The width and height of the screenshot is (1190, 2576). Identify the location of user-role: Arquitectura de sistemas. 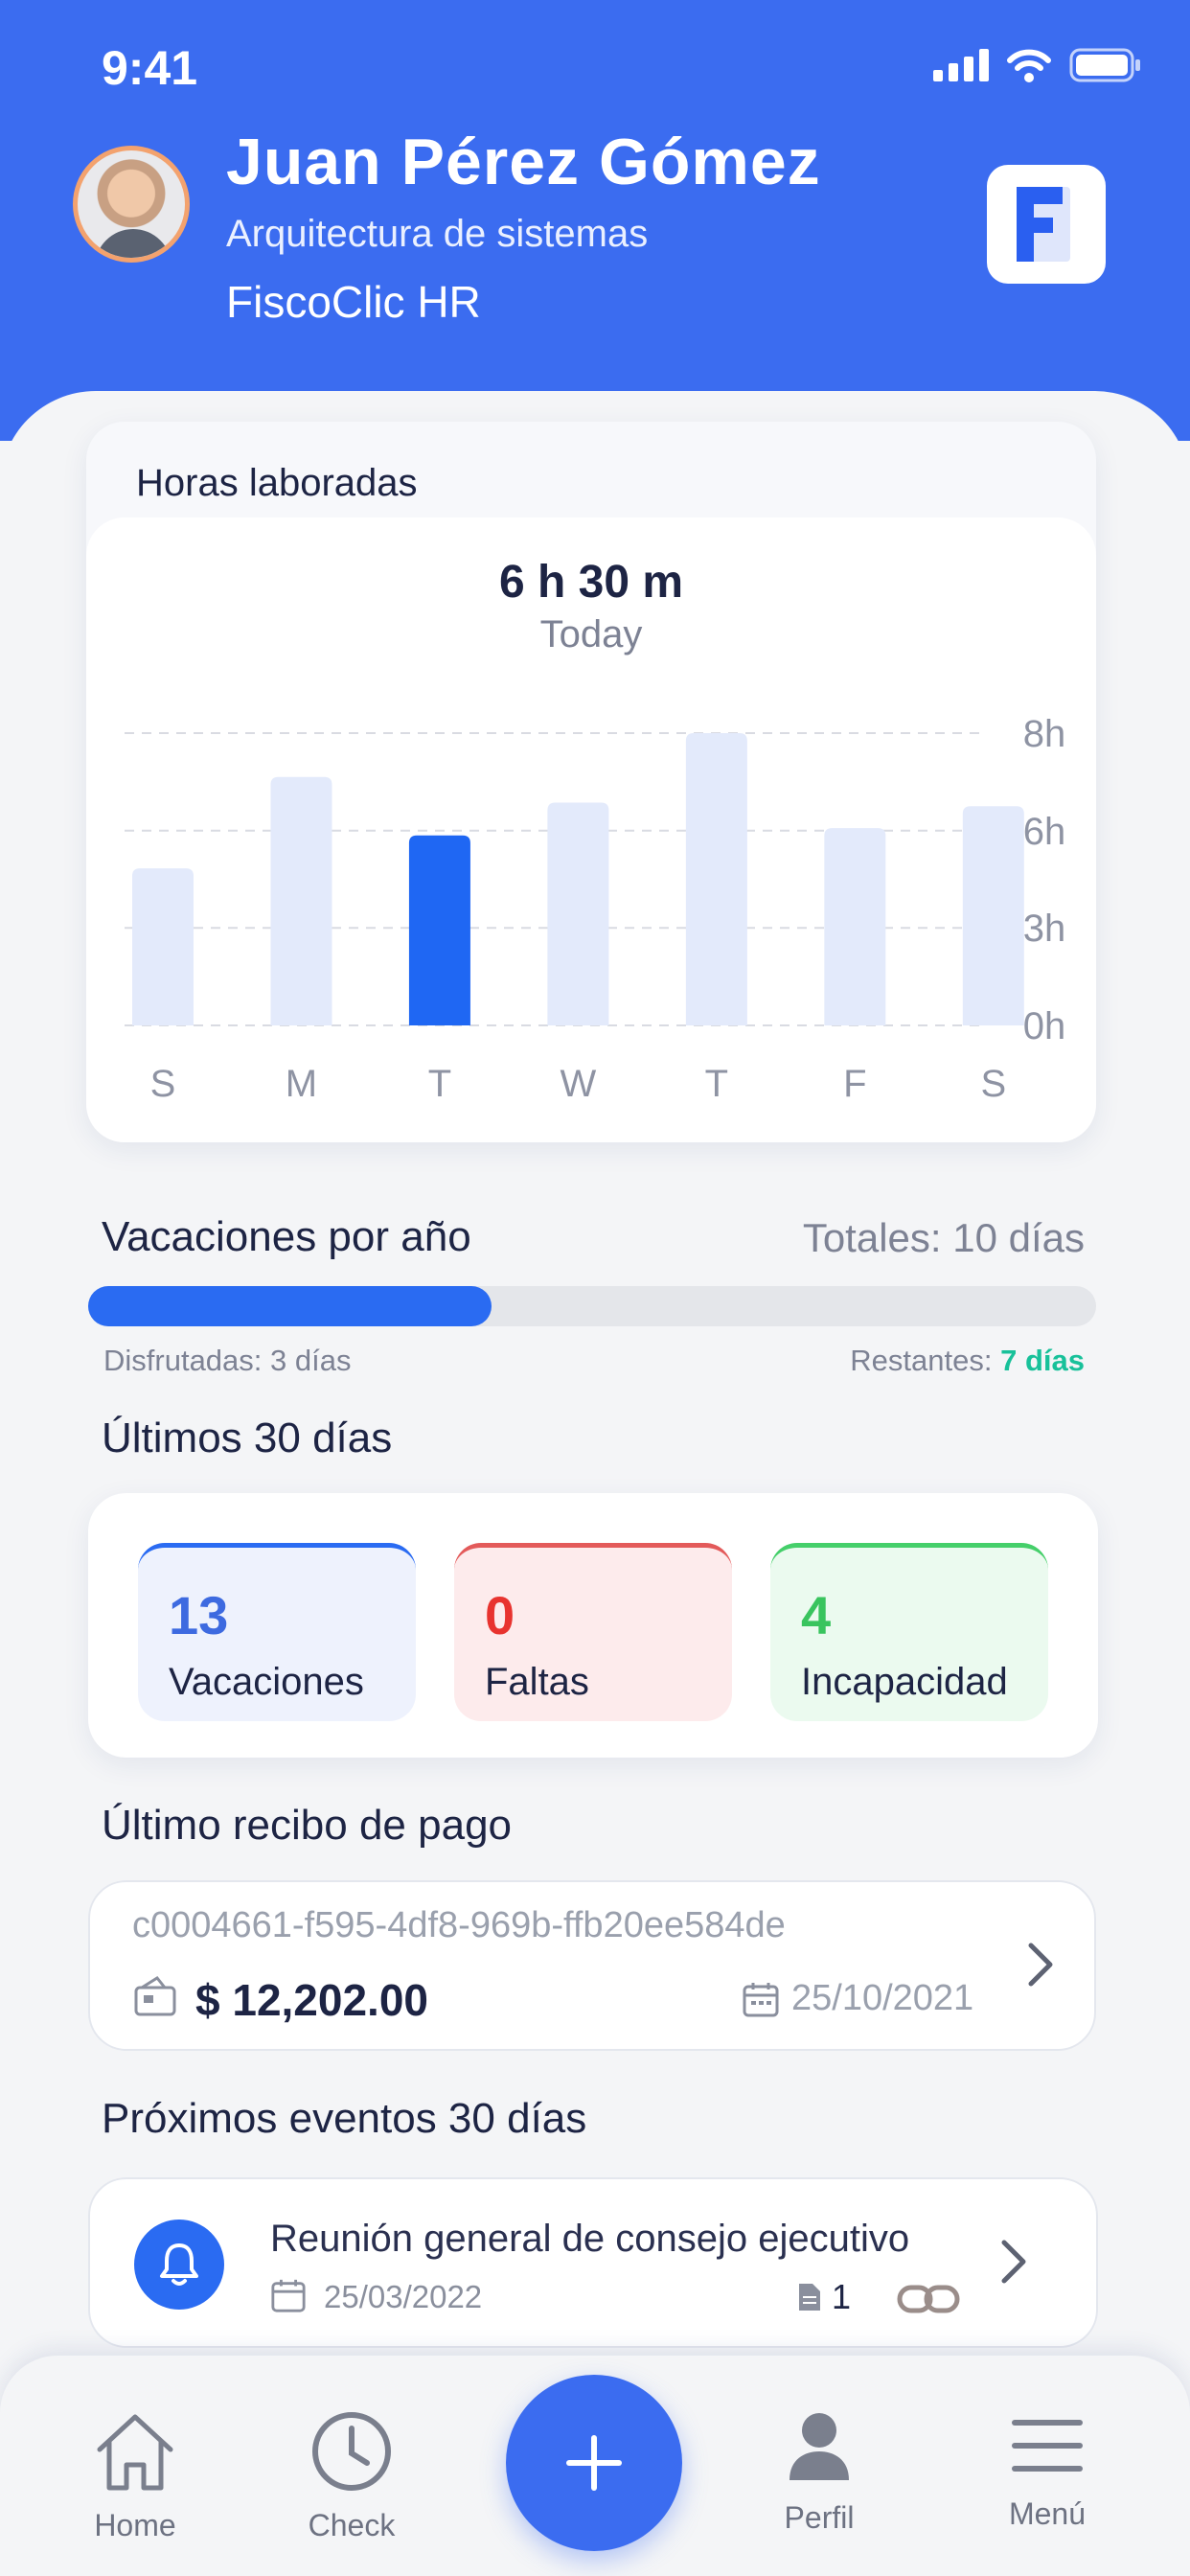
(437, 234).